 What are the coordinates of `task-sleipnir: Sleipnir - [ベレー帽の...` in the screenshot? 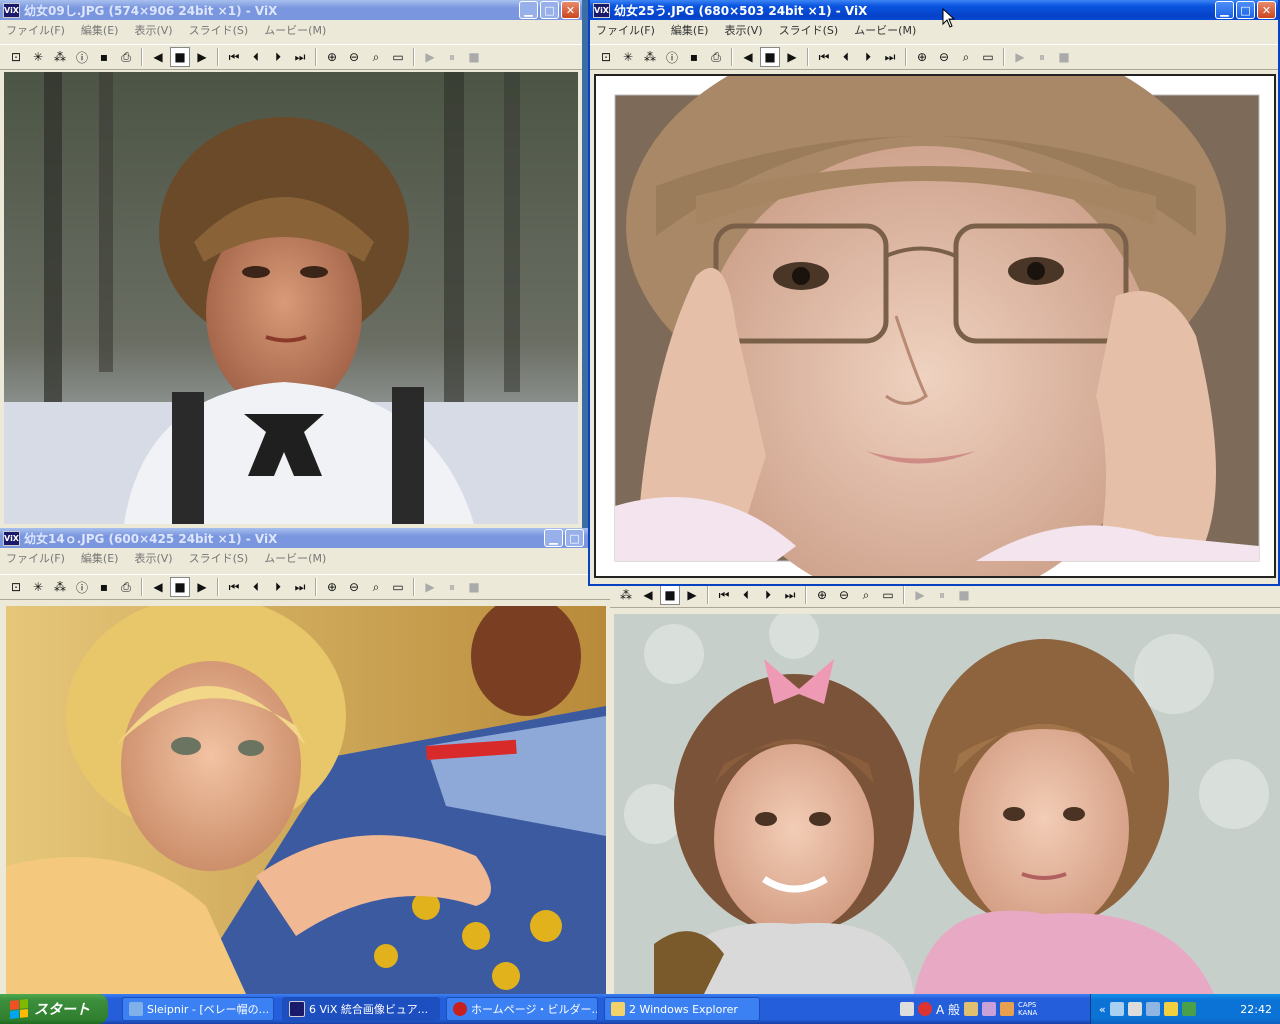 It's located at (198, 1009).